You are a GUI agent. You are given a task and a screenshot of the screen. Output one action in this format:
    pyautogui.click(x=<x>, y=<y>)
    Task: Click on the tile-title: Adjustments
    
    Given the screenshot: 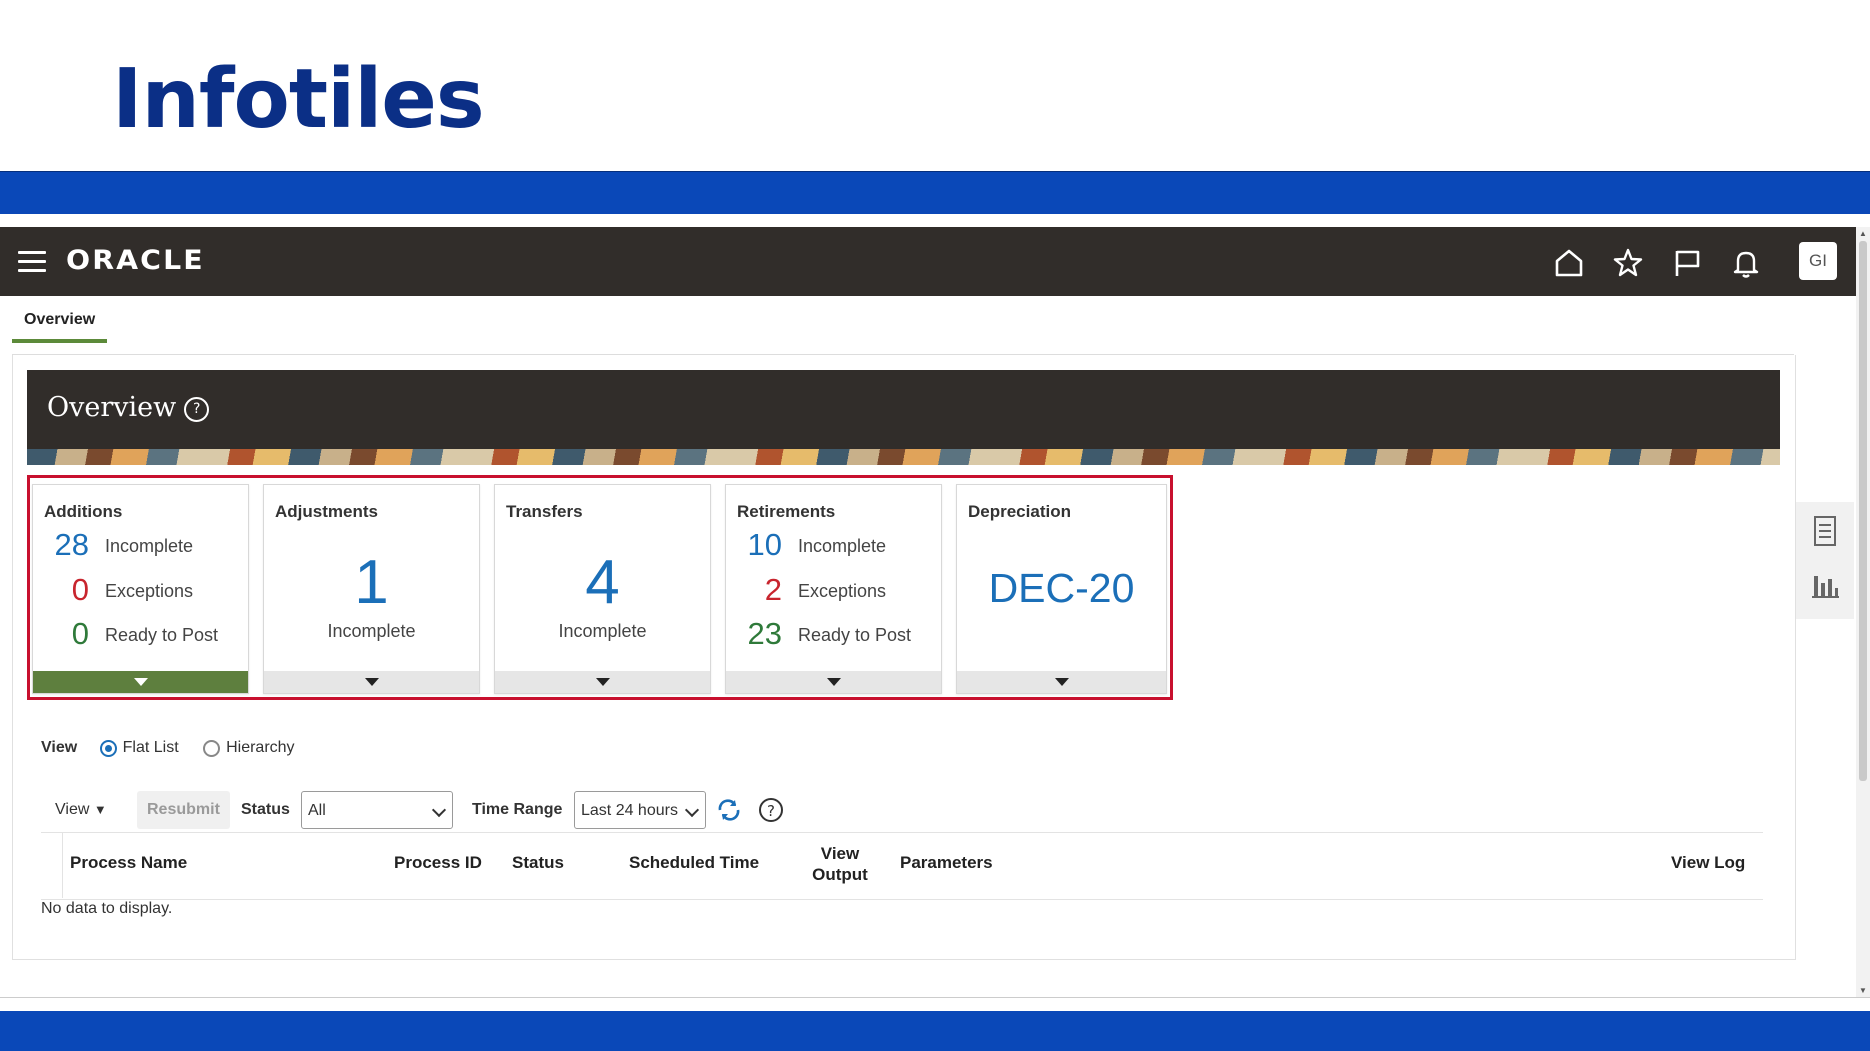 What is the action you would take?
    pyautogui.click(x=326, y=511)
    